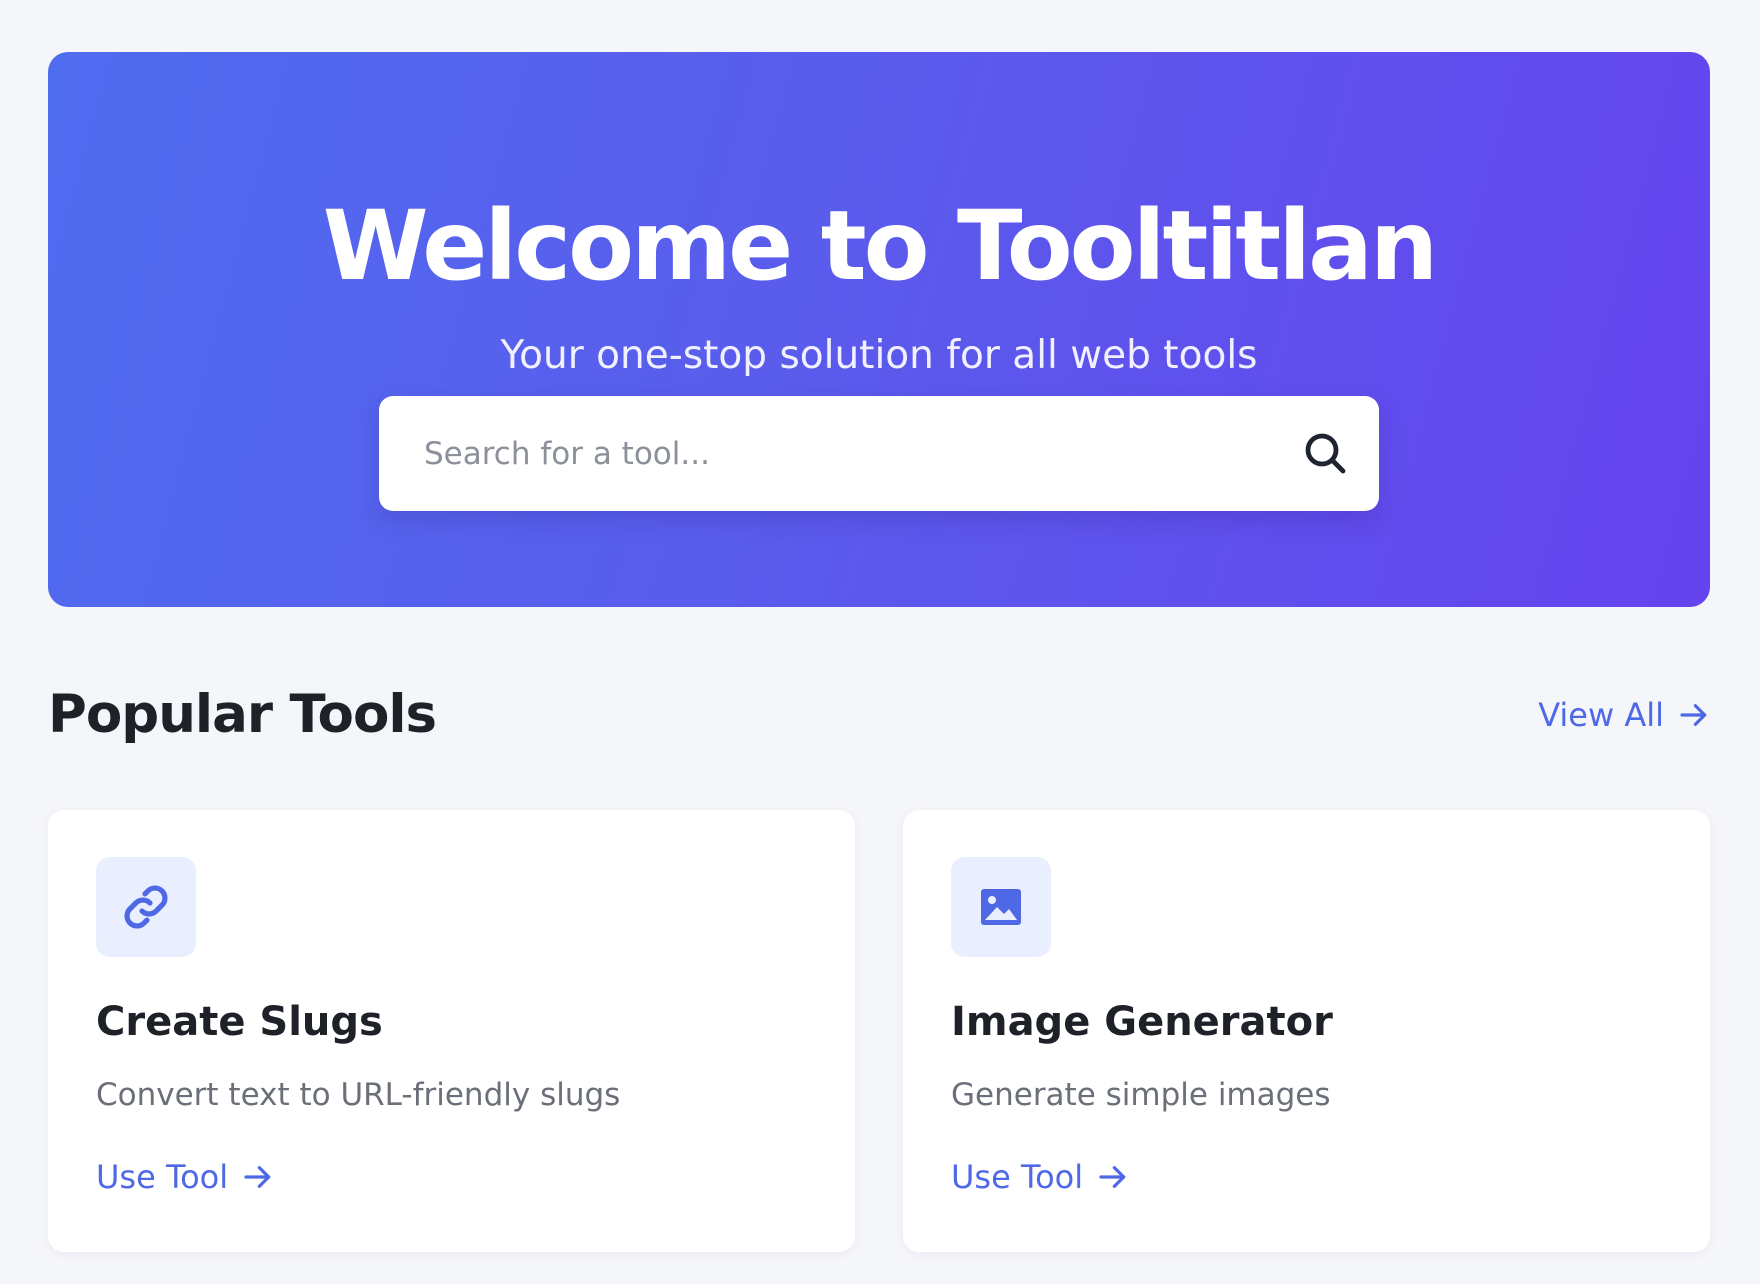 This screenshot has width=1760, height=1284. I want to click on hero-subtitle: Your one-stop solution for all web tools, so click(879, 355).